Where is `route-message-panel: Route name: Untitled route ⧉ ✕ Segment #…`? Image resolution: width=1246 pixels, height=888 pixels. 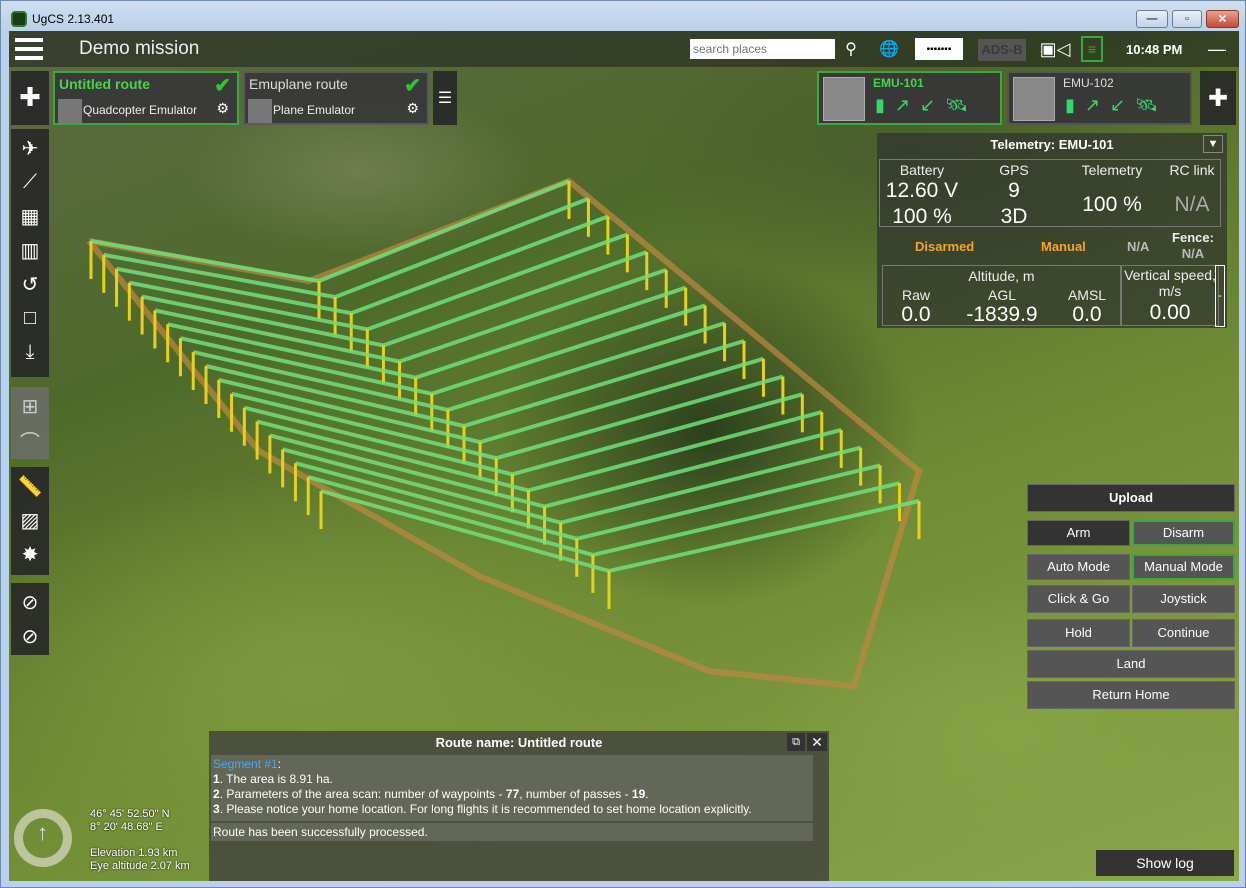 route-message-panel: Route name: Untitled route ⧉ ✕ Segment #… is located at coordinates (519, 806).